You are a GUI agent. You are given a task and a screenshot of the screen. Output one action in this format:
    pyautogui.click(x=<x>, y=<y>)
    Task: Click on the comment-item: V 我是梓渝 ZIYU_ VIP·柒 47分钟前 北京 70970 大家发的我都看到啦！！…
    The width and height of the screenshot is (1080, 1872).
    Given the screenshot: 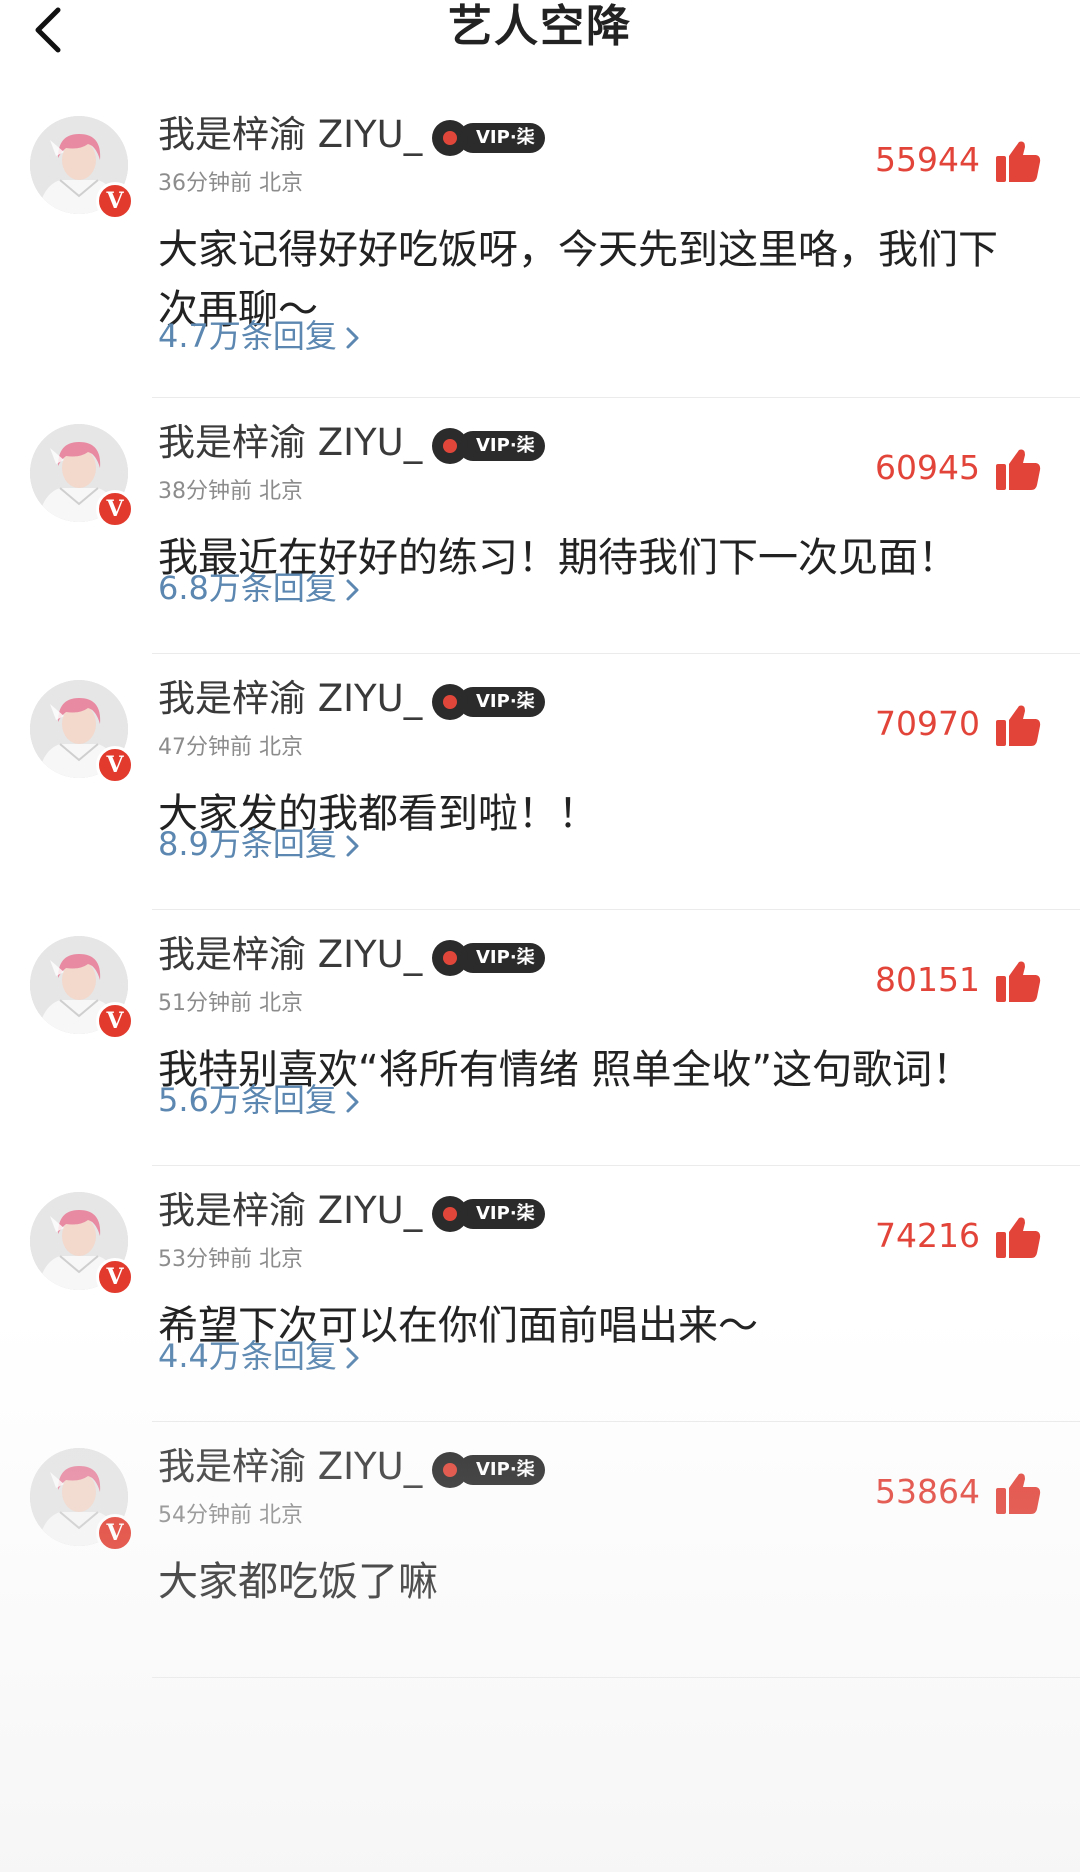 What is the action you would take?
    pyautogui.click(x=540, y=782)
    